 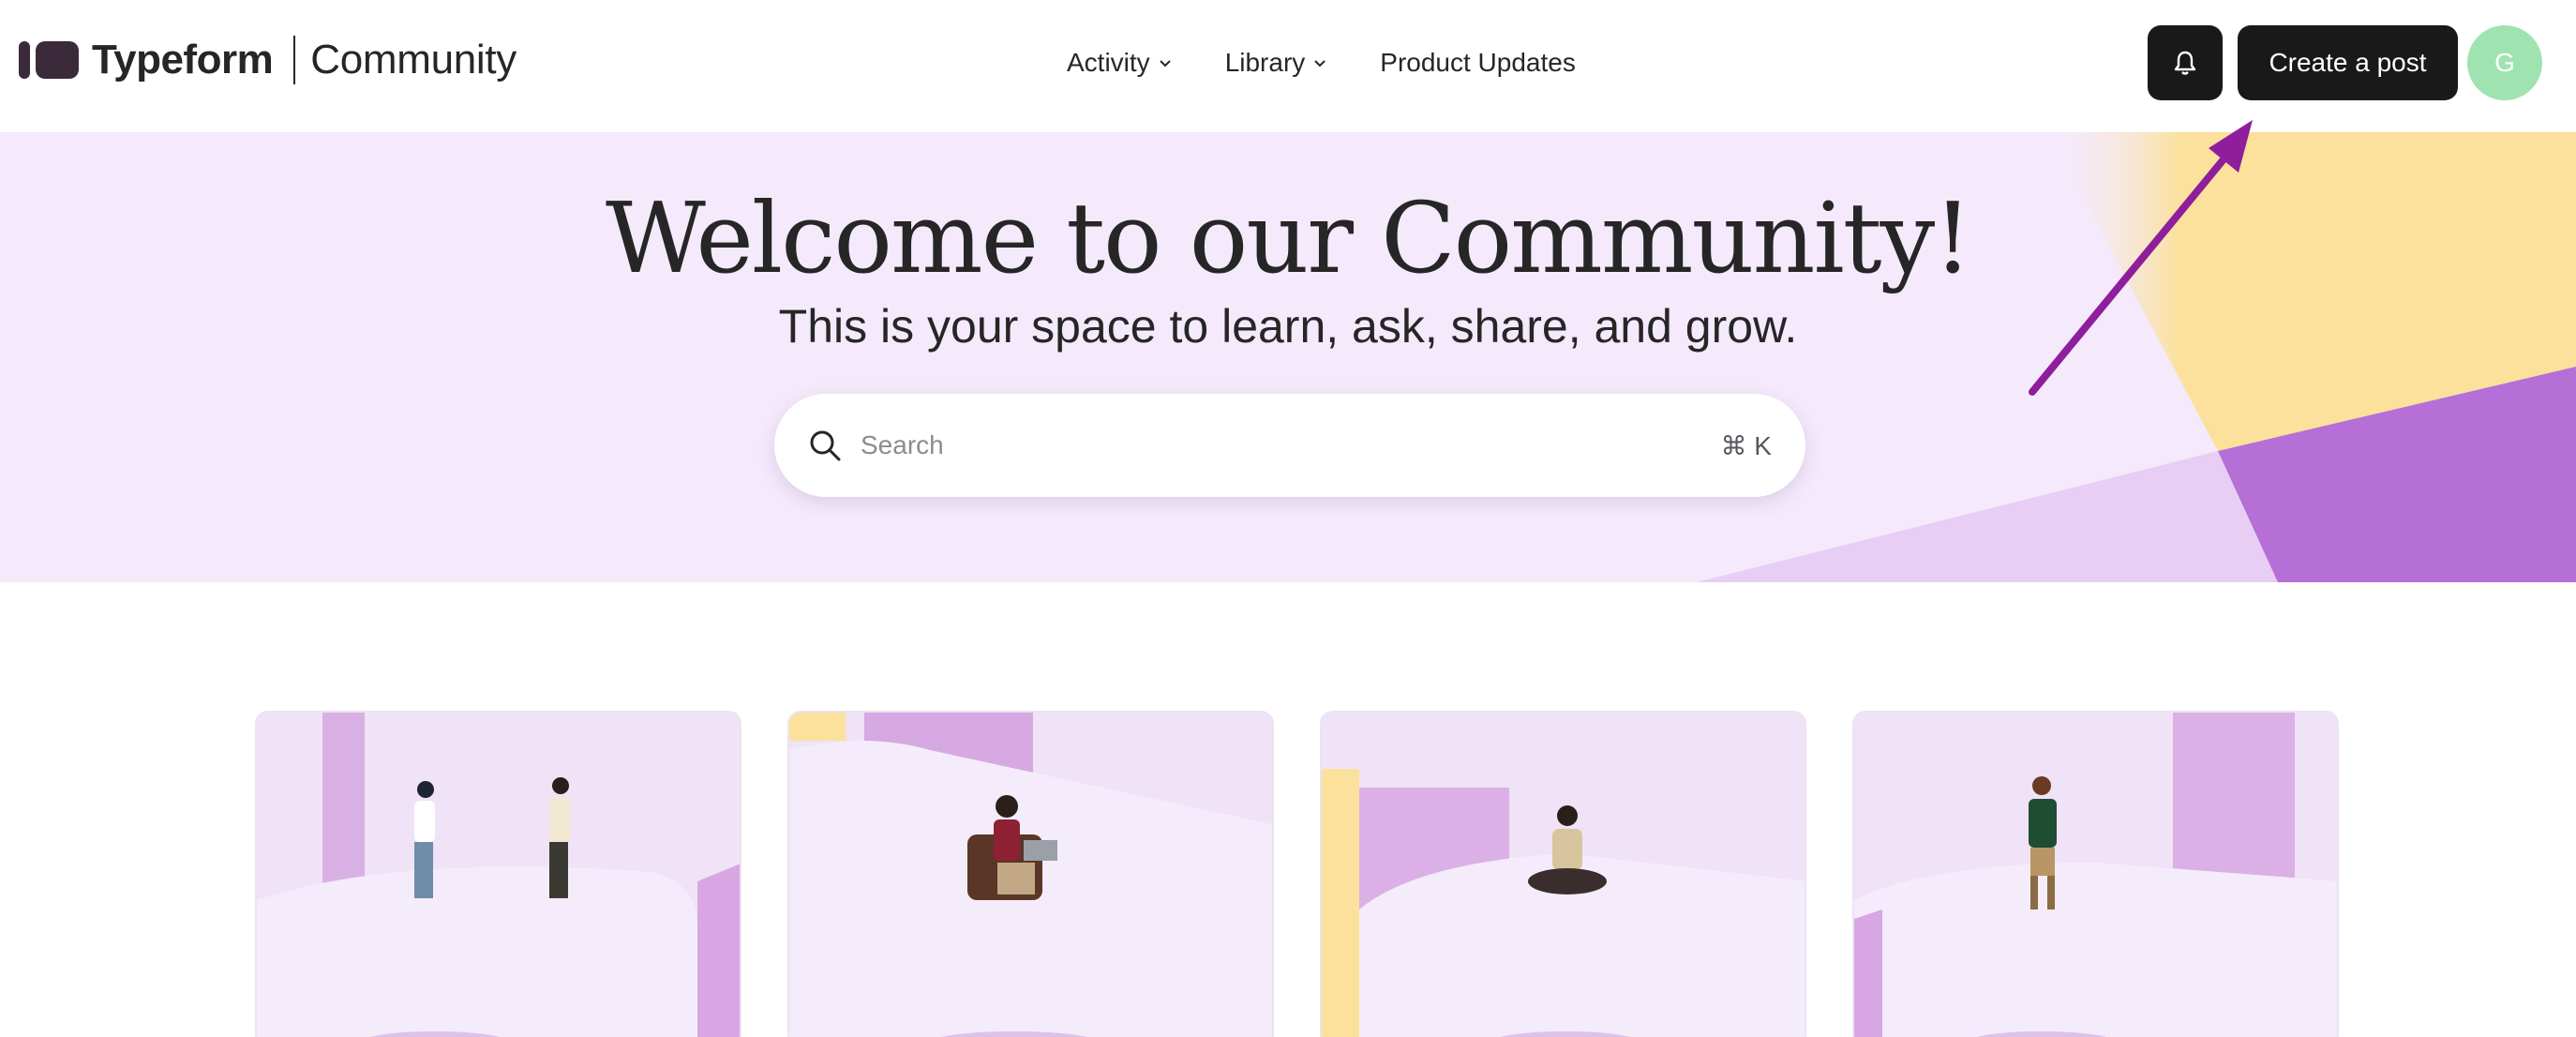 I want to click on nav-library: Library, so click(x=1276, y=63).